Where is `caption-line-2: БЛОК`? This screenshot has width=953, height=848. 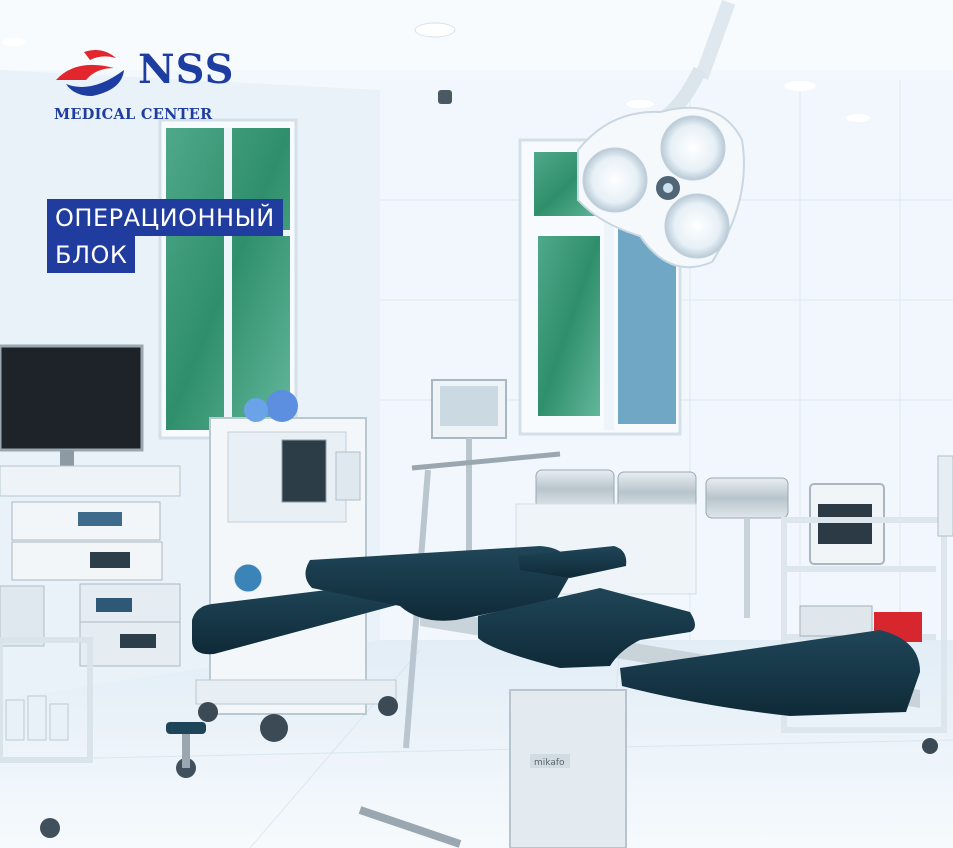 caption-line-2: БЛОК is located at coordinates (91, 254).